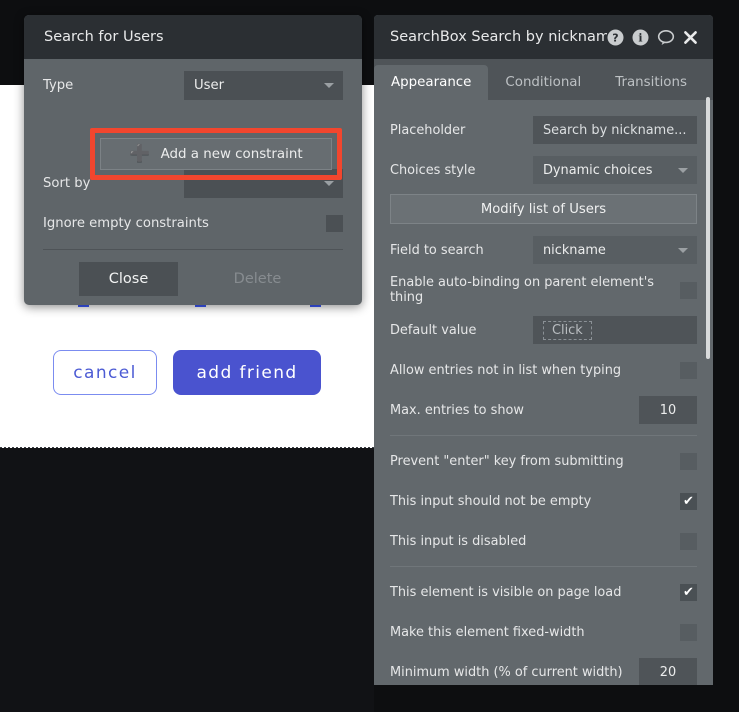 The height and width of the screenshot is (712, 739). I want to click on visible-on-load-checkbox: ✔, so click(688, 592).